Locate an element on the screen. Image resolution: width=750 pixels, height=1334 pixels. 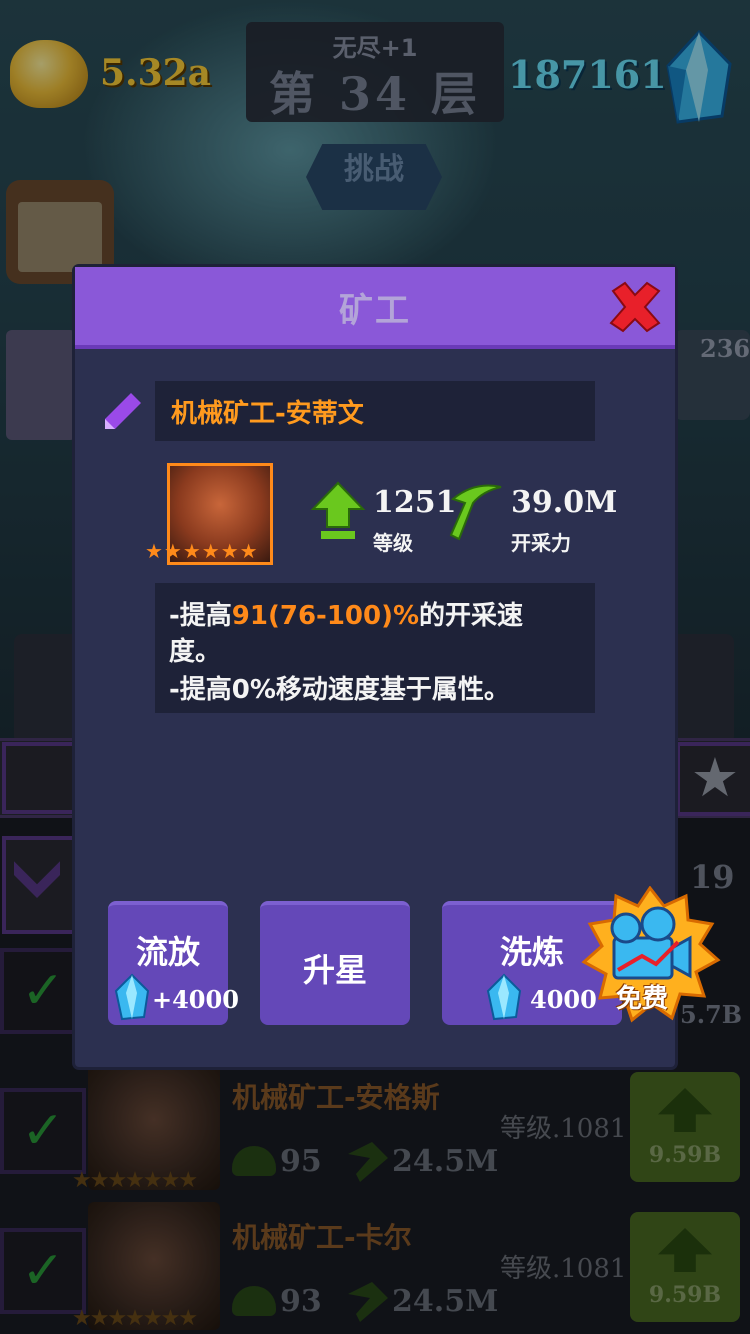
mining-power-value: 39.0M is located at coordinates (564, 502).